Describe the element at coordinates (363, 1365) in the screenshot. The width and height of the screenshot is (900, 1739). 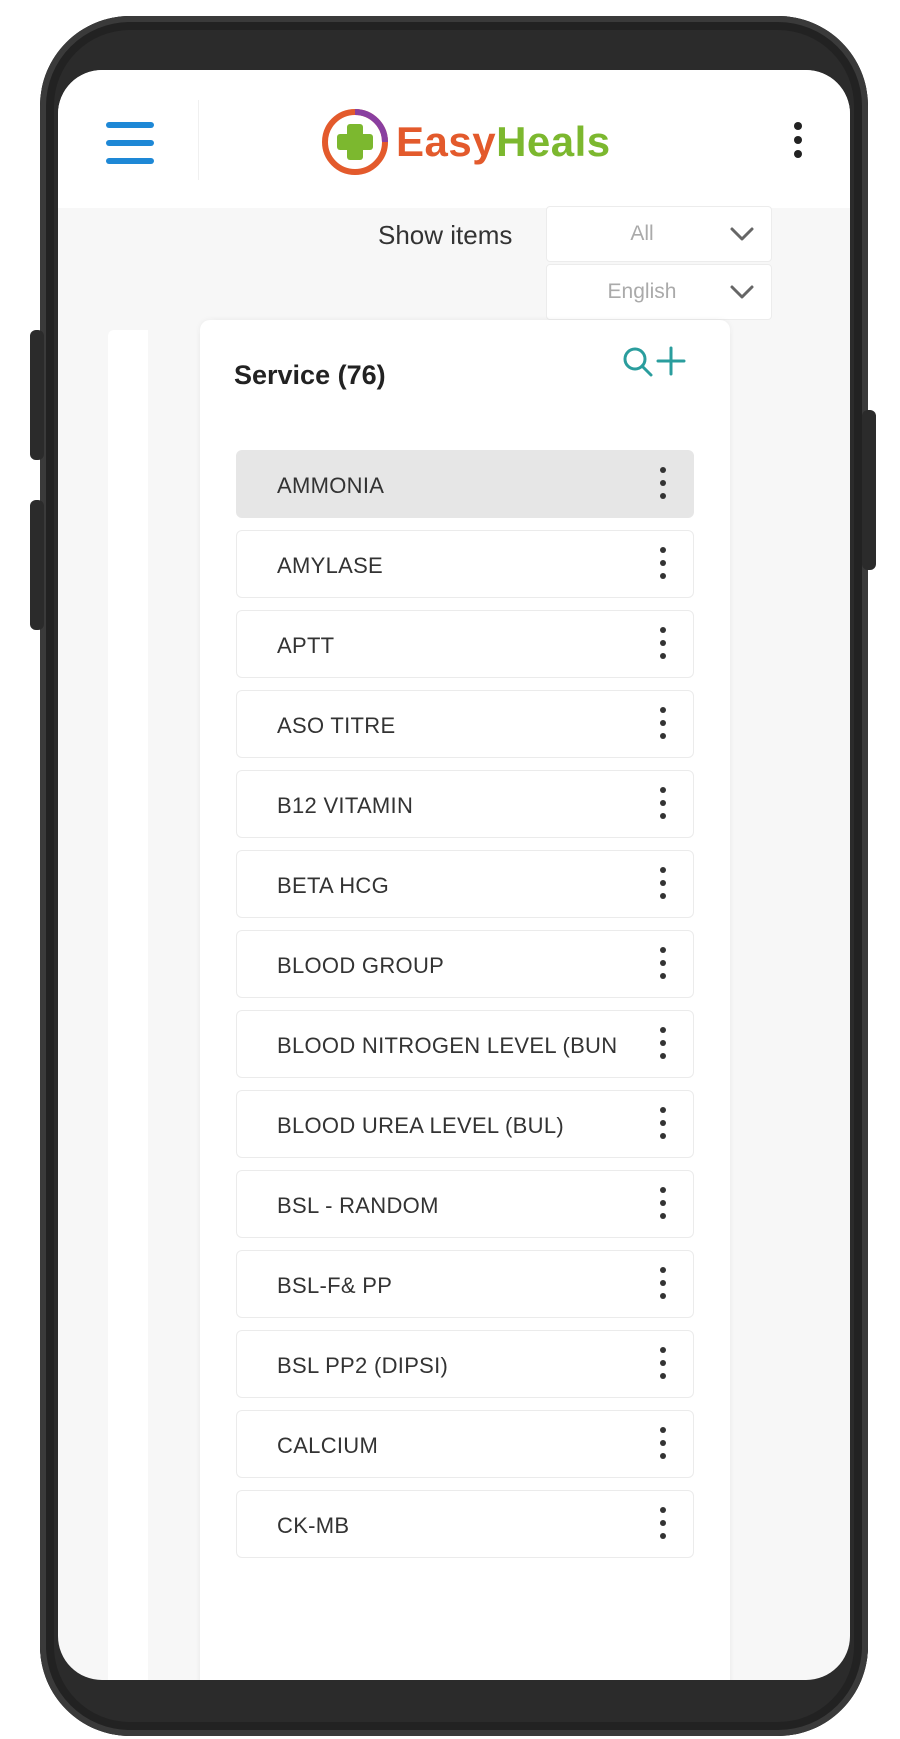
I see `service-item-label: BSL PP2 (DIPSI)` at that location.